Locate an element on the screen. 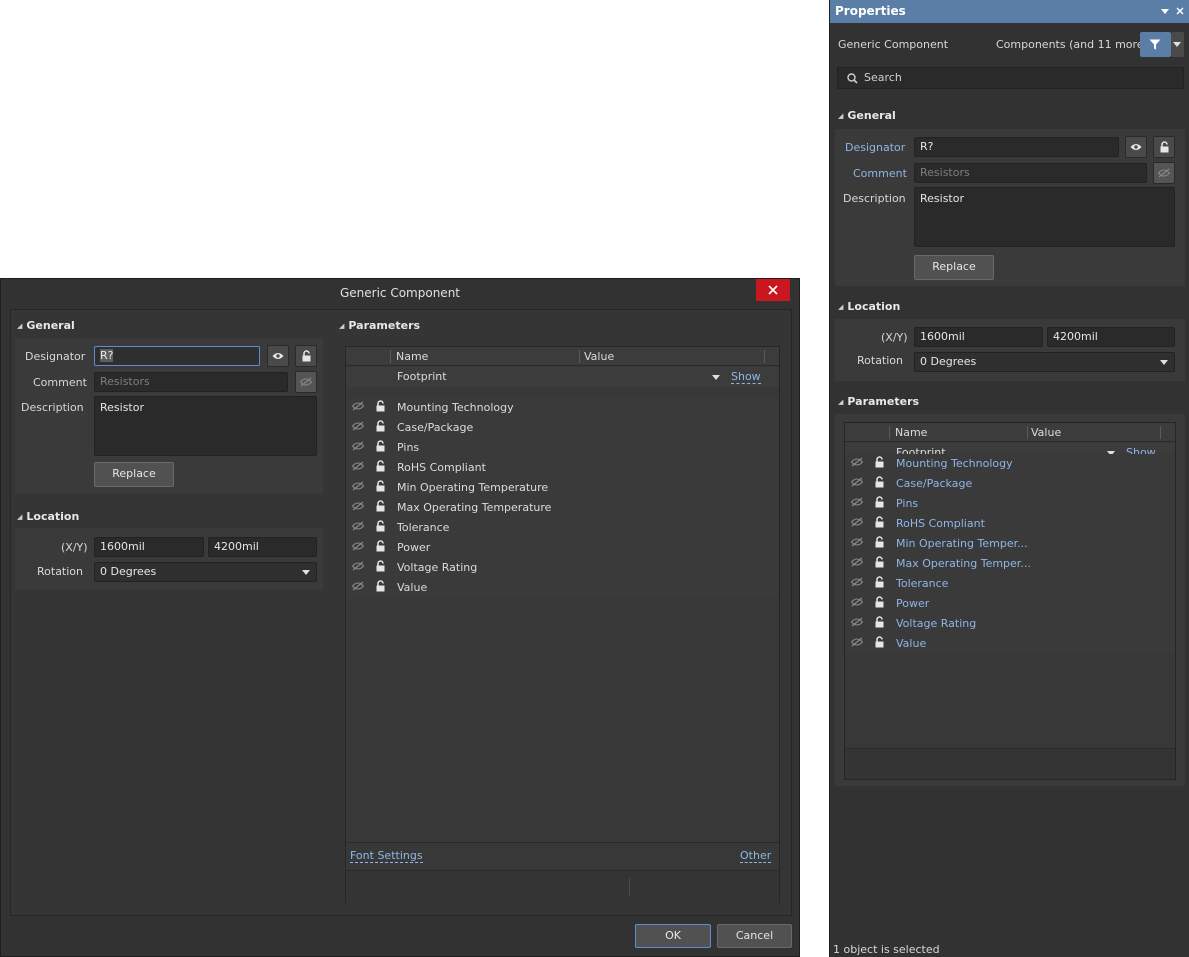 Image resolution: width=1189 pixels, height=957 pixels. cancel-button: Cancel is located at coordinates (754, 936).